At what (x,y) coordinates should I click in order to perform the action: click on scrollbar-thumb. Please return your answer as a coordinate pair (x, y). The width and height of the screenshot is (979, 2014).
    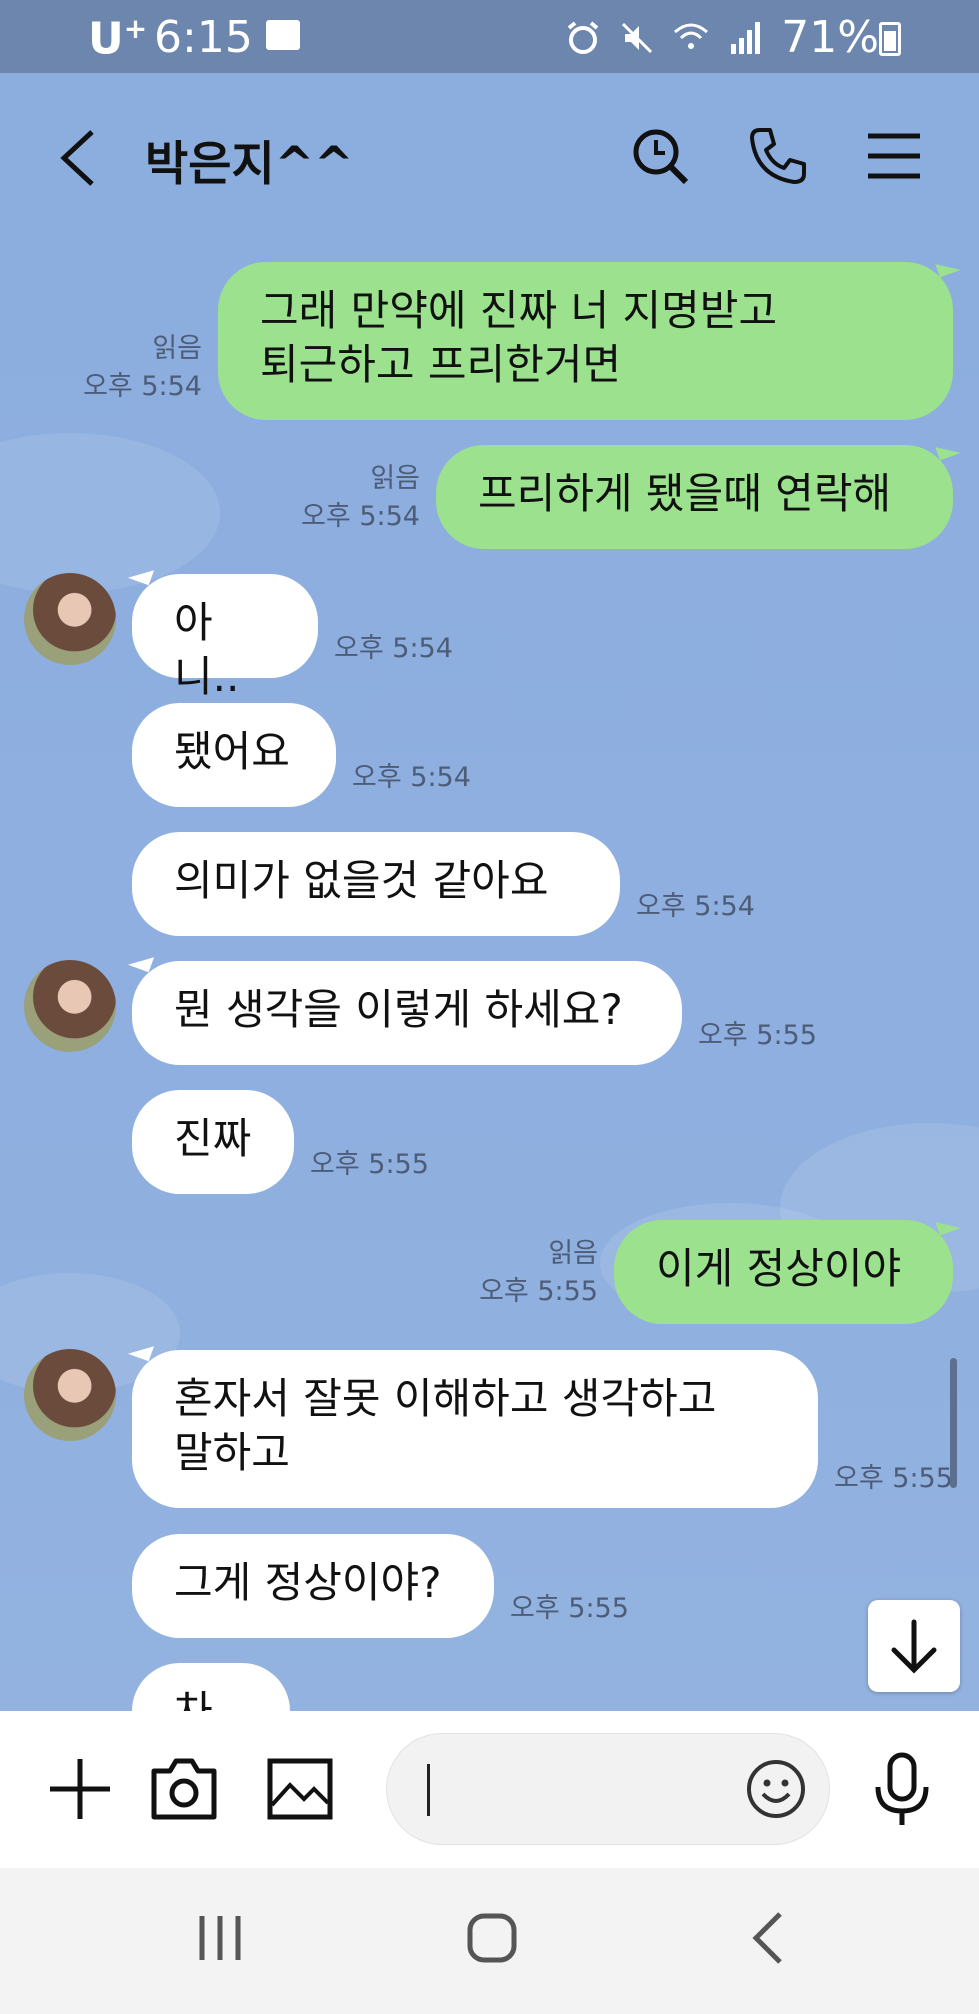
    Looking at the image, I should click on (953, 1423).